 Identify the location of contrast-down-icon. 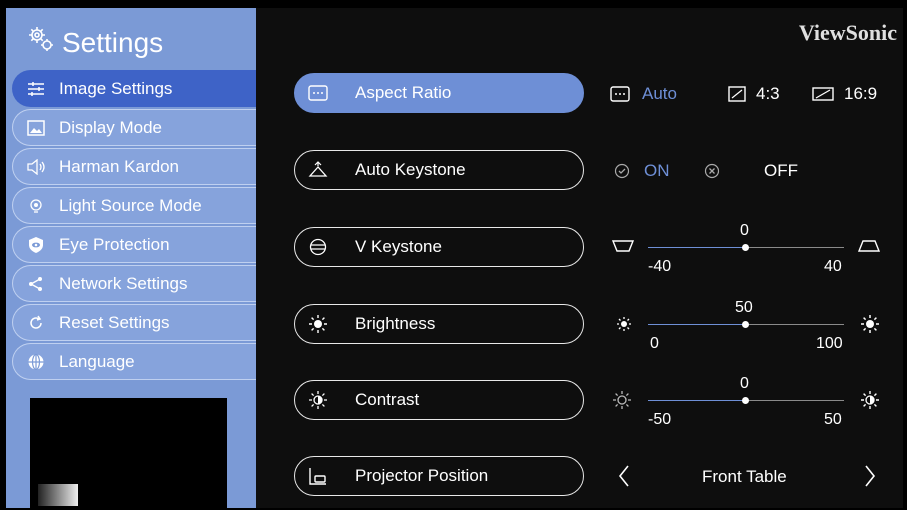
(622, 400).